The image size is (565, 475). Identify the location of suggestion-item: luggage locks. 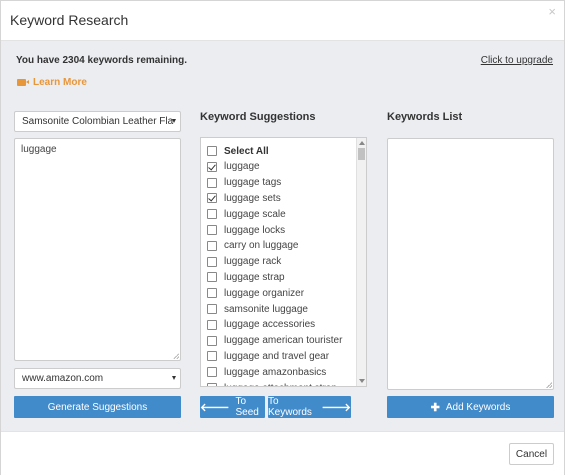
(246, 230).